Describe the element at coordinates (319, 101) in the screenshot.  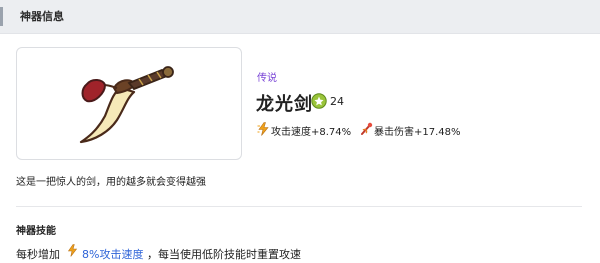
I see `level-badge-icon` at that location.